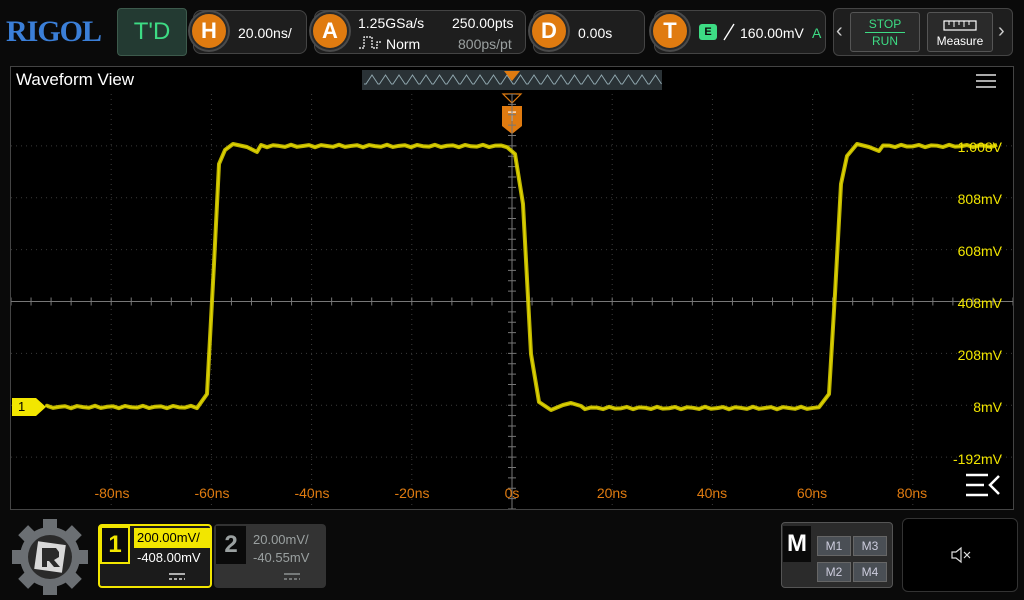 This screenshot has width=1024, height=600. Describe the element at coordinates (75, 79) in the screenshot. I see `waveform-view-title: Waveform View` at that location.